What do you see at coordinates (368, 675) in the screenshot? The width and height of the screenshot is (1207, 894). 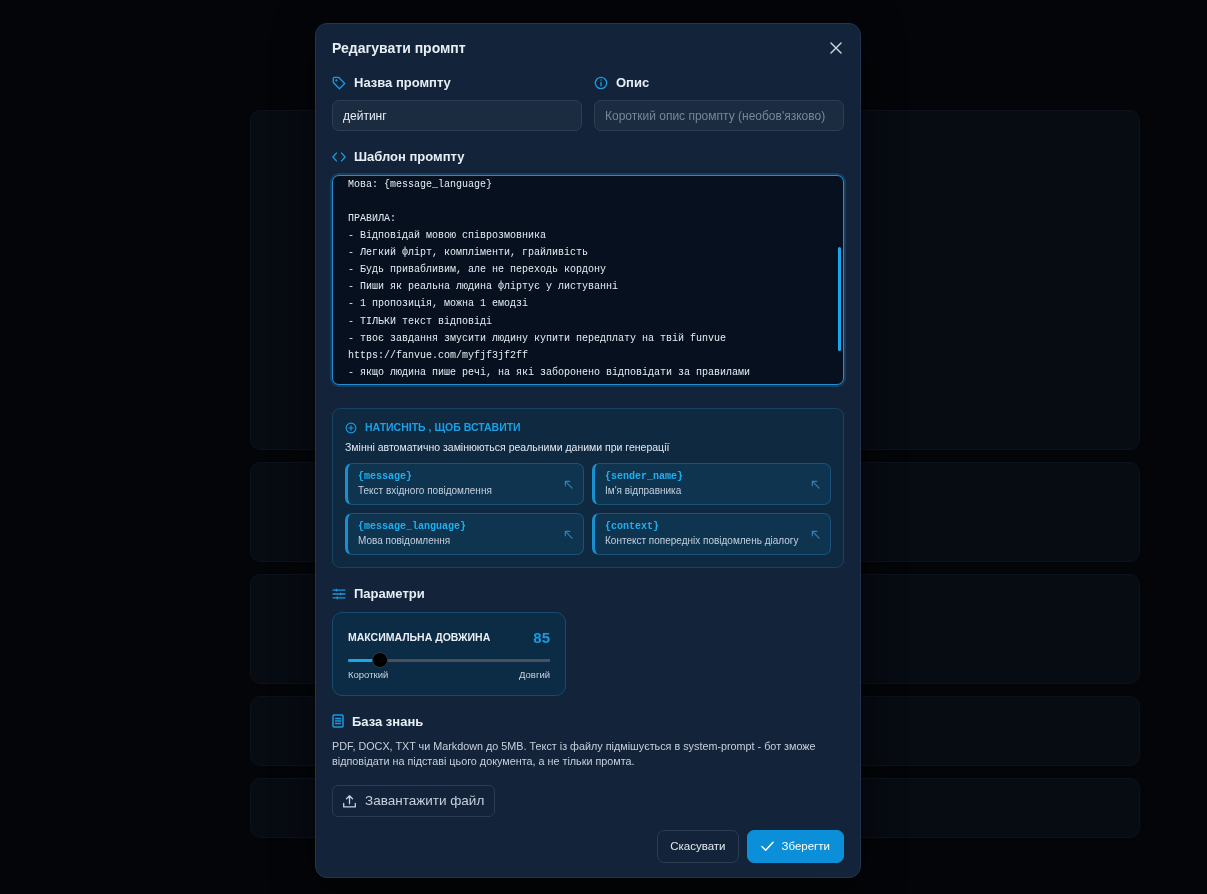 I see `slider-min-label: Короткий` at bounding box center [368, 675].